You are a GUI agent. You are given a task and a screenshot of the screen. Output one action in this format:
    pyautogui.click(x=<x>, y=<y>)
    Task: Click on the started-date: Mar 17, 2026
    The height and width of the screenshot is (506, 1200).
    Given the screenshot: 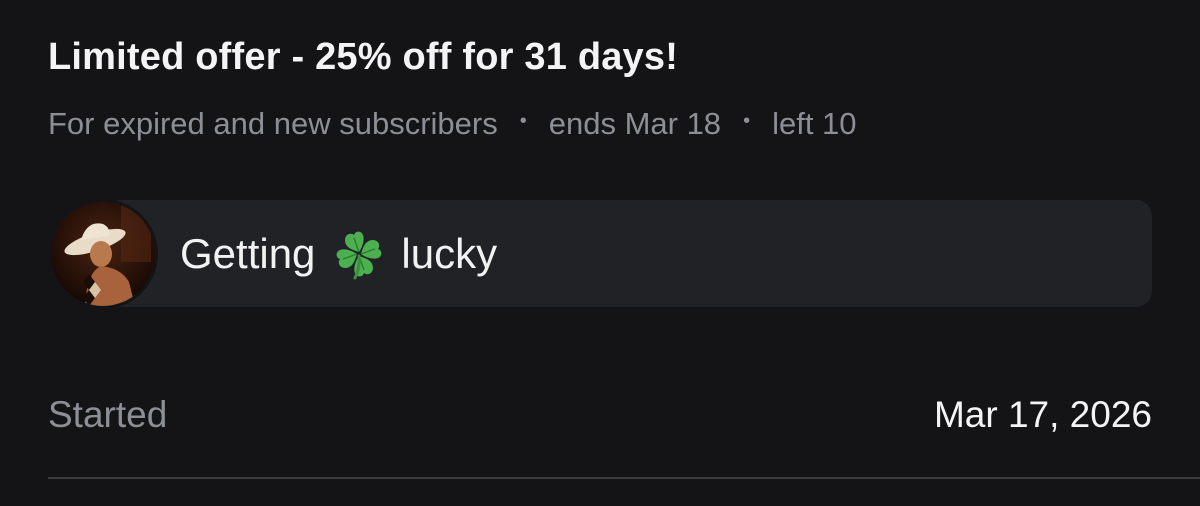 What is the action you would take?
    pyautogui.click(x=1042, y=414)
    